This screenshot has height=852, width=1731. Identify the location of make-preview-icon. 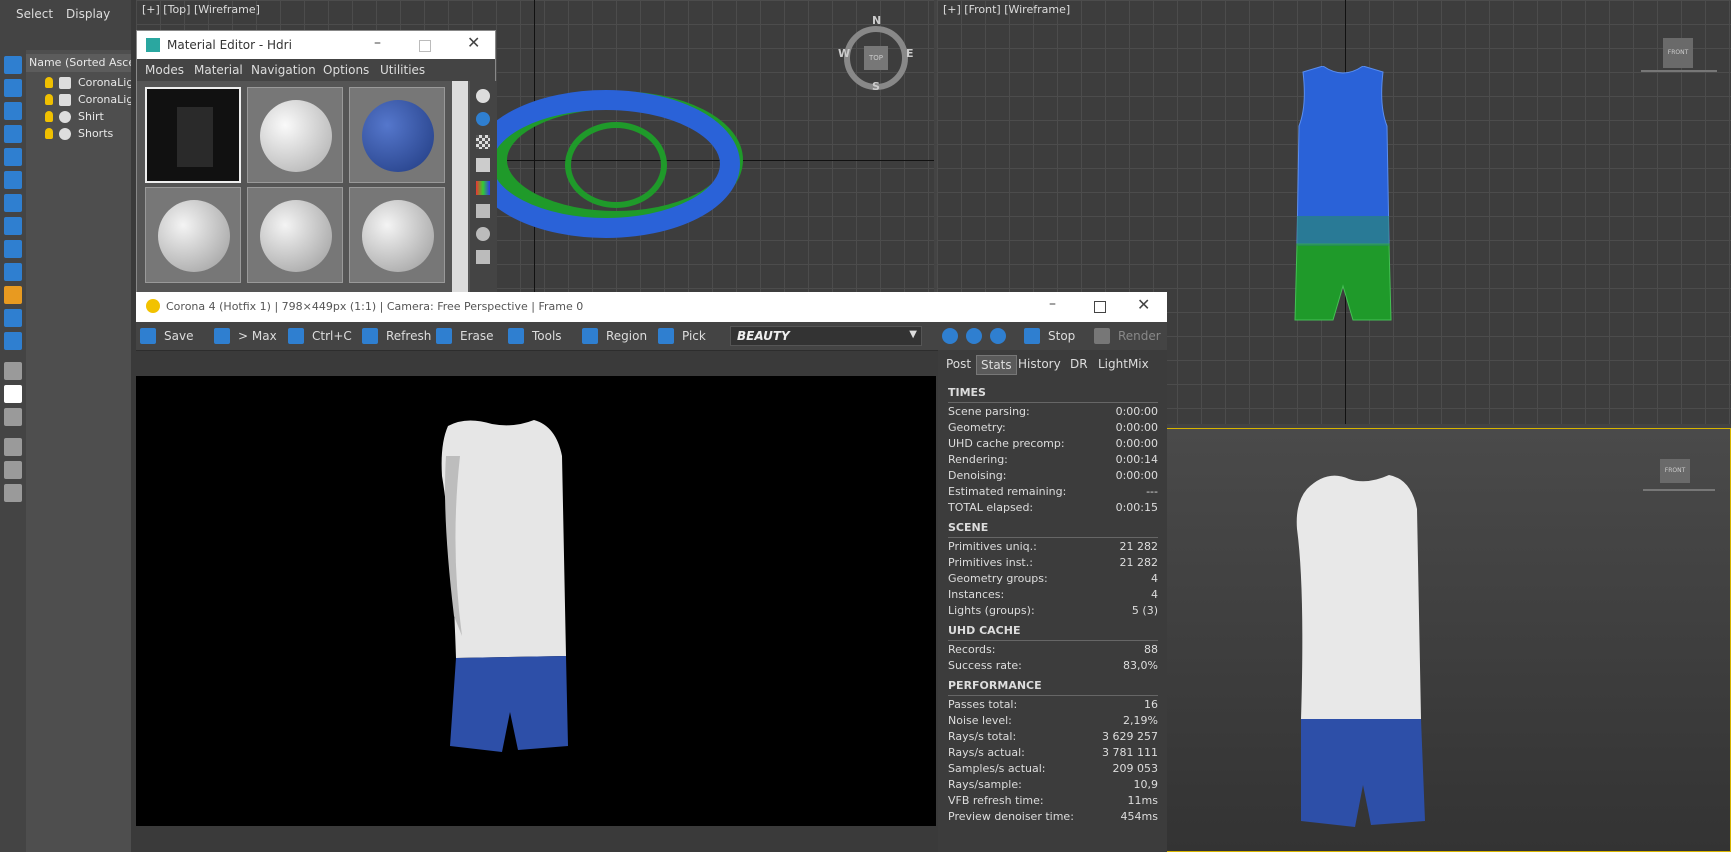
(483, 211).